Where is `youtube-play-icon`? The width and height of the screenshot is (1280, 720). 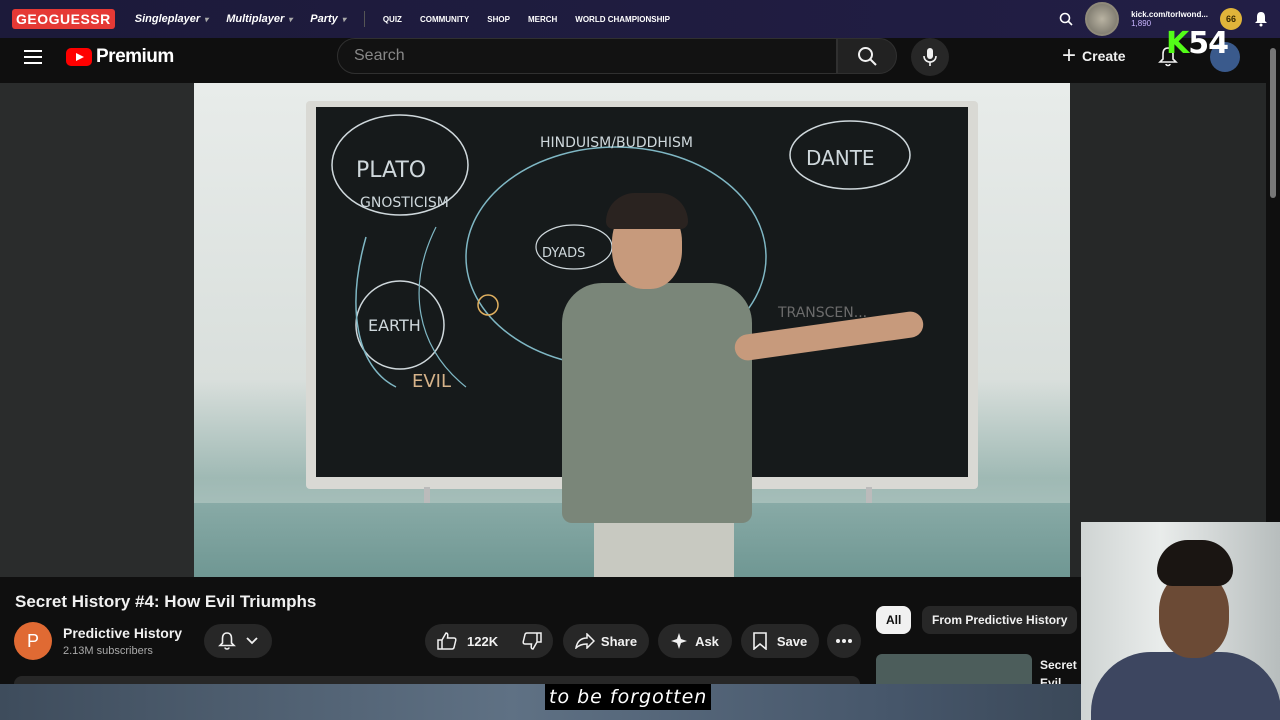 youtube-play-icon is located at coordinates (79, 57).